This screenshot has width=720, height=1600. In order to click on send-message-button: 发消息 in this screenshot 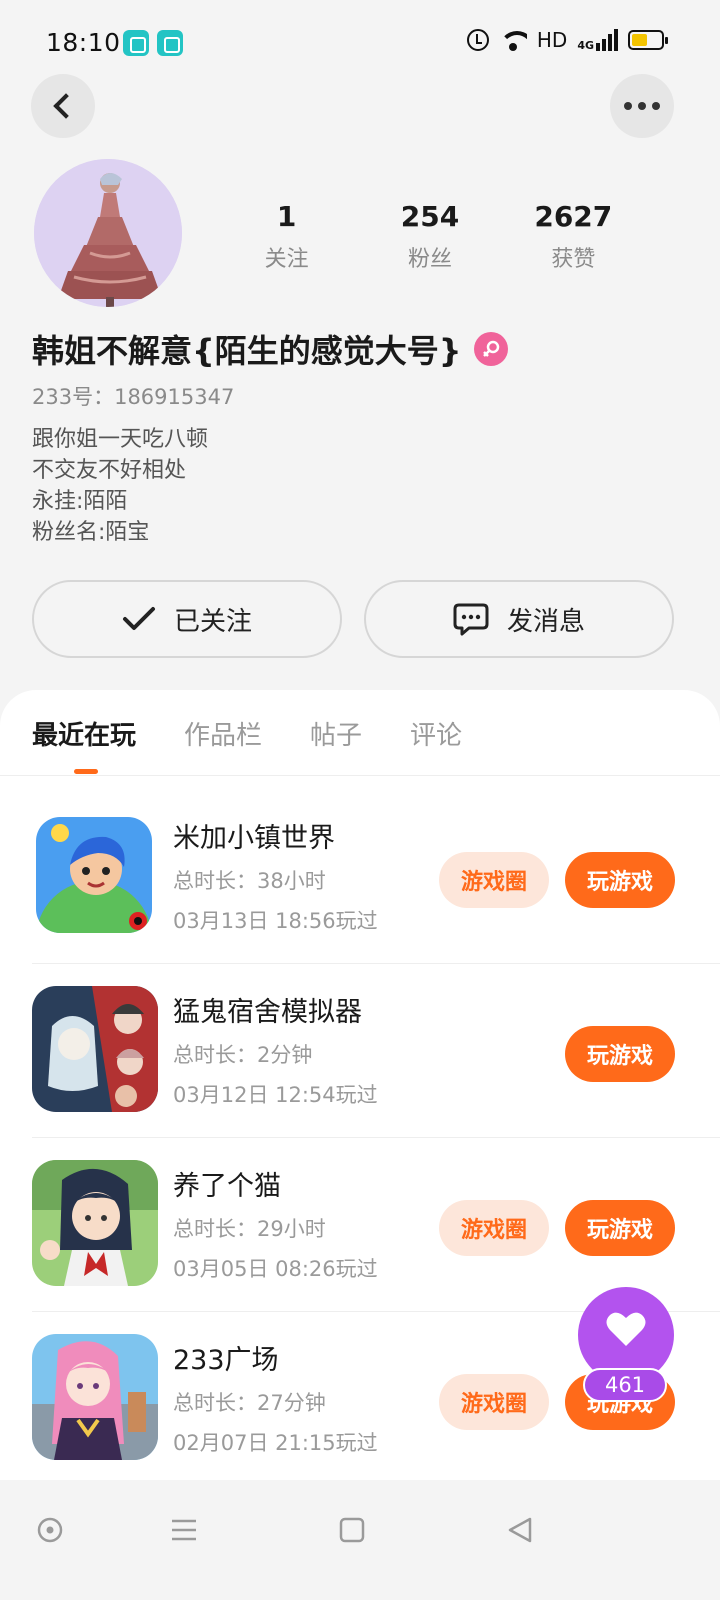, I will do `click(519, 619)`.